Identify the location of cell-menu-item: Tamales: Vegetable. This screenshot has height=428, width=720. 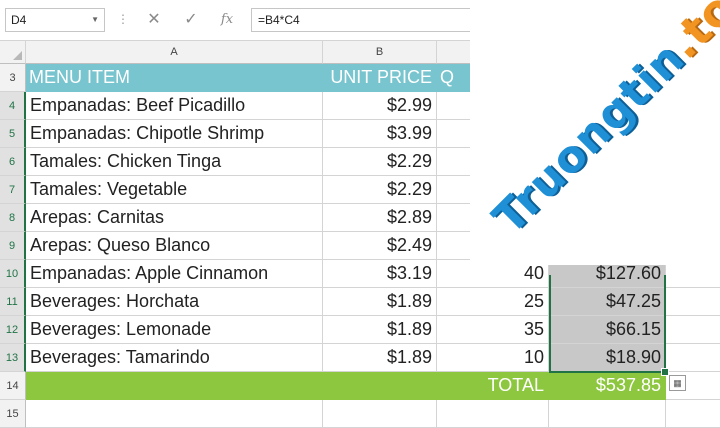
(174, 190).